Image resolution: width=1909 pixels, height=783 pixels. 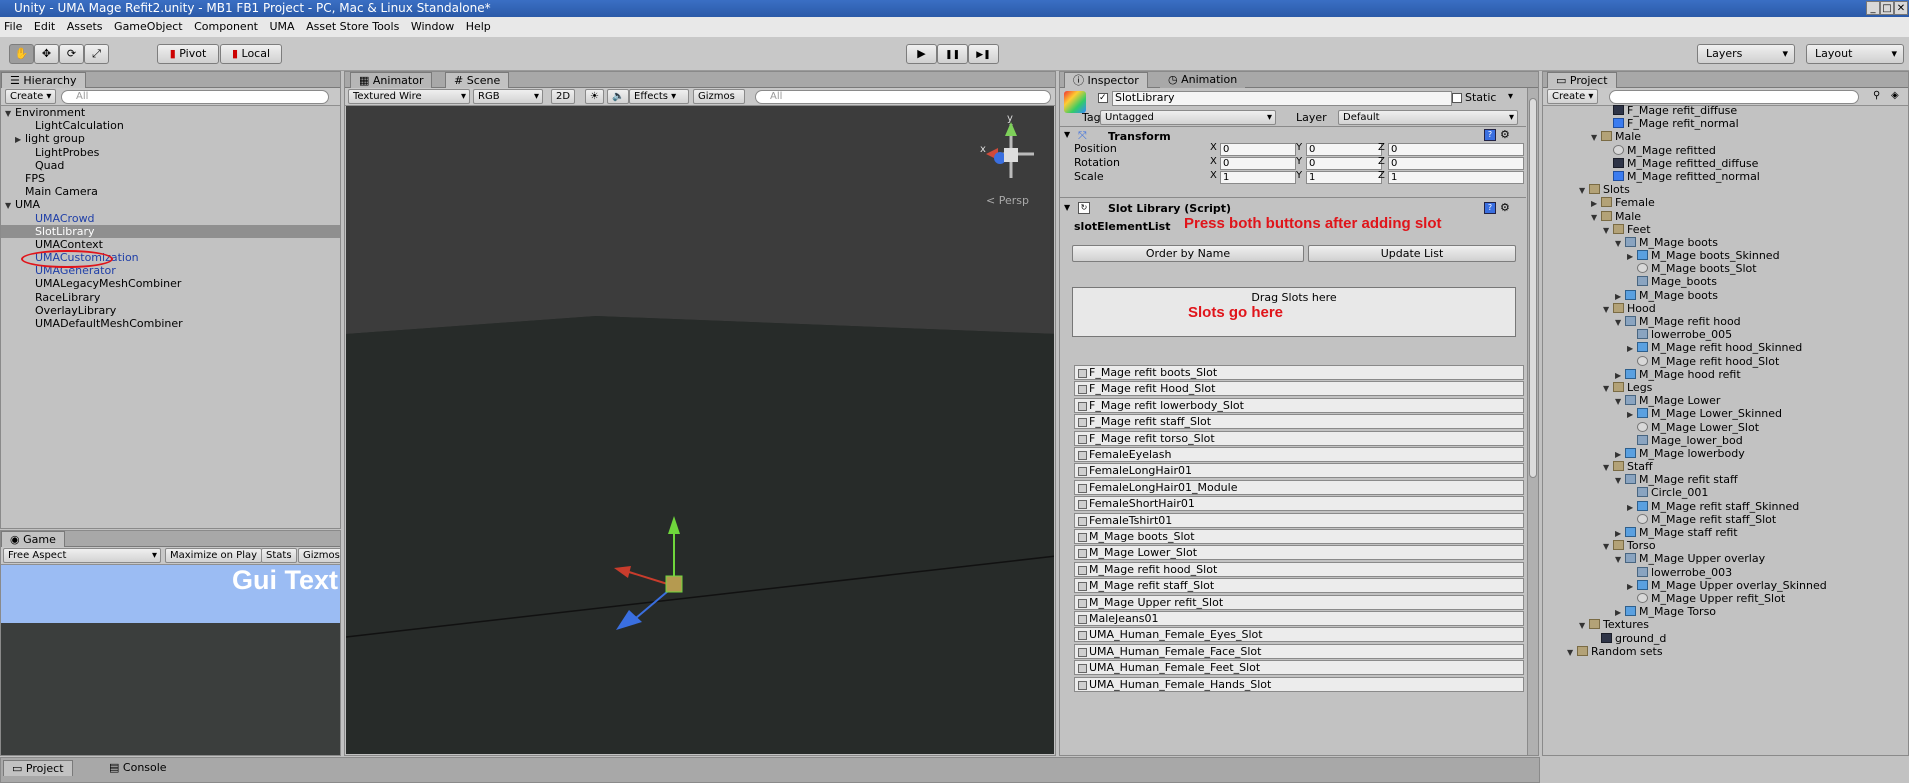 I want to click on expand-arrow-icon: ▼, so click(x=1572, y=652).